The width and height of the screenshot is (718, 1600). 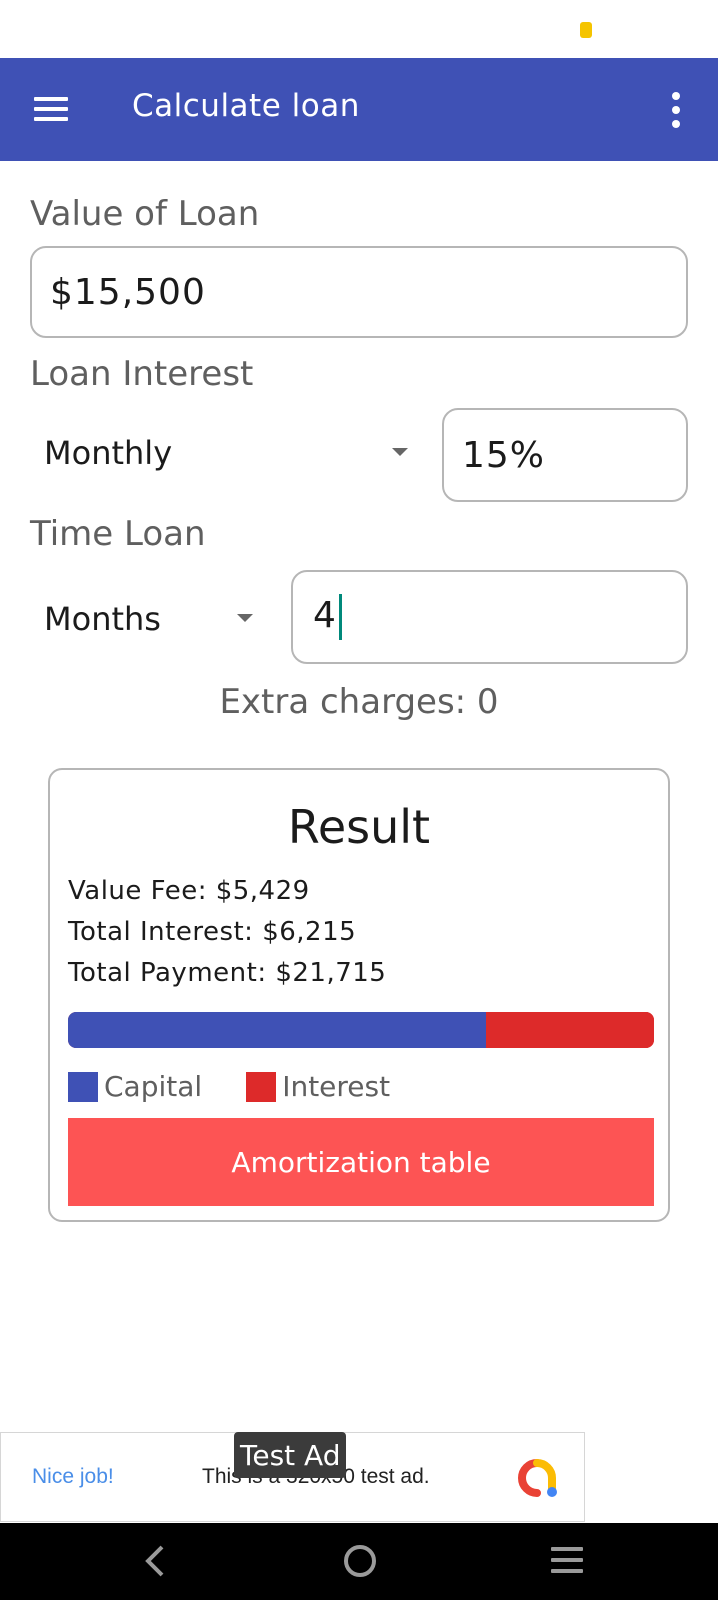 I want to click on time-unit-dropdown: Months, so click(x=154, y=619).